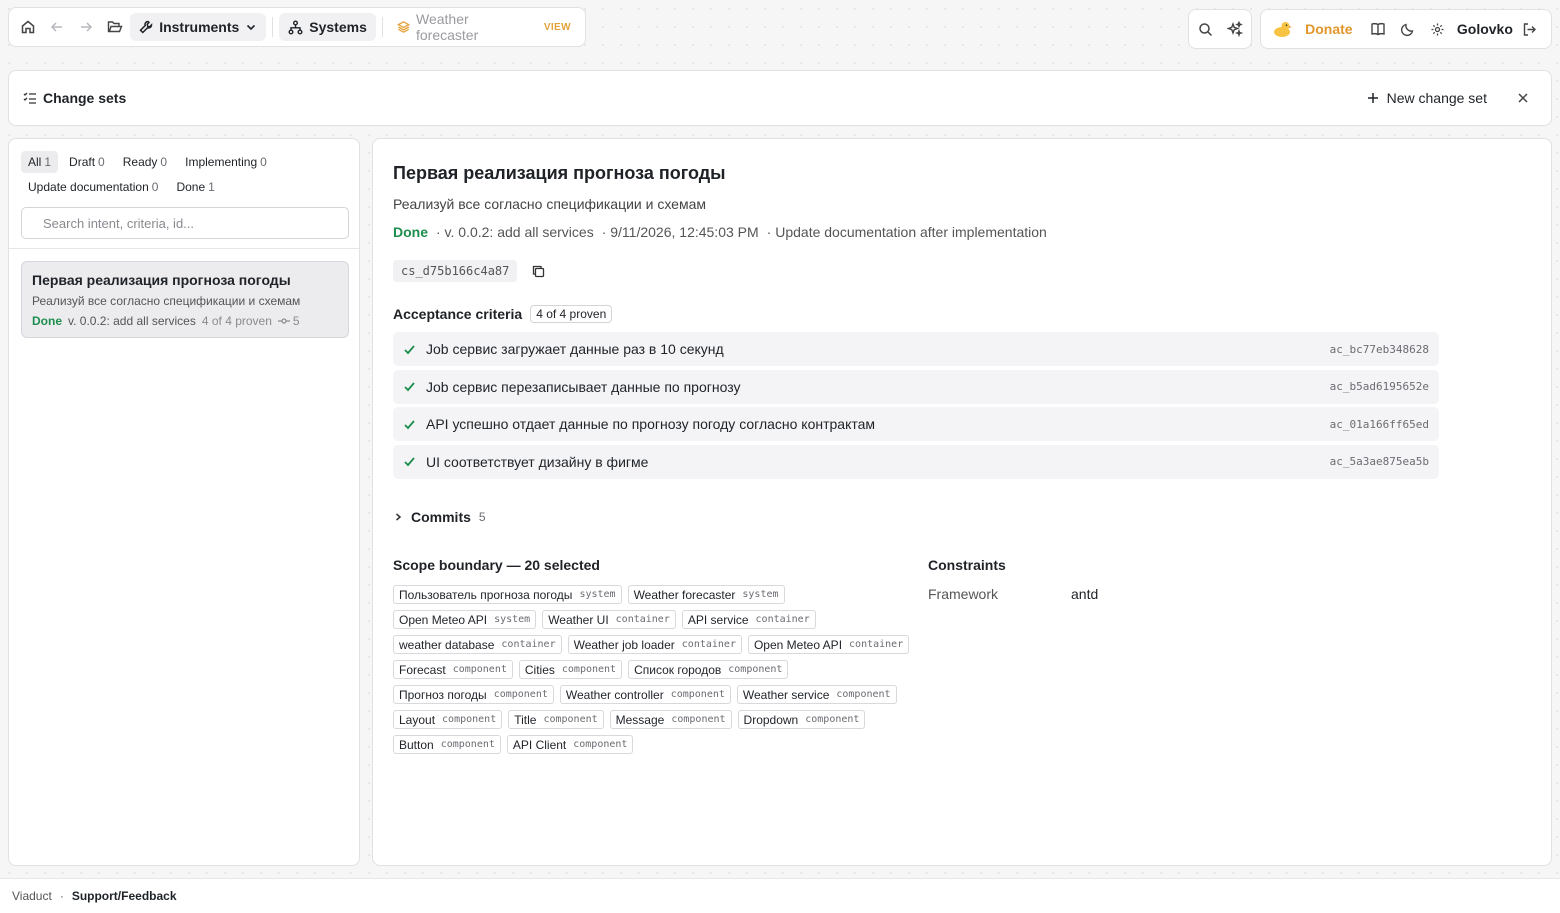  I want to click on search-icon, so click(1205, 29).